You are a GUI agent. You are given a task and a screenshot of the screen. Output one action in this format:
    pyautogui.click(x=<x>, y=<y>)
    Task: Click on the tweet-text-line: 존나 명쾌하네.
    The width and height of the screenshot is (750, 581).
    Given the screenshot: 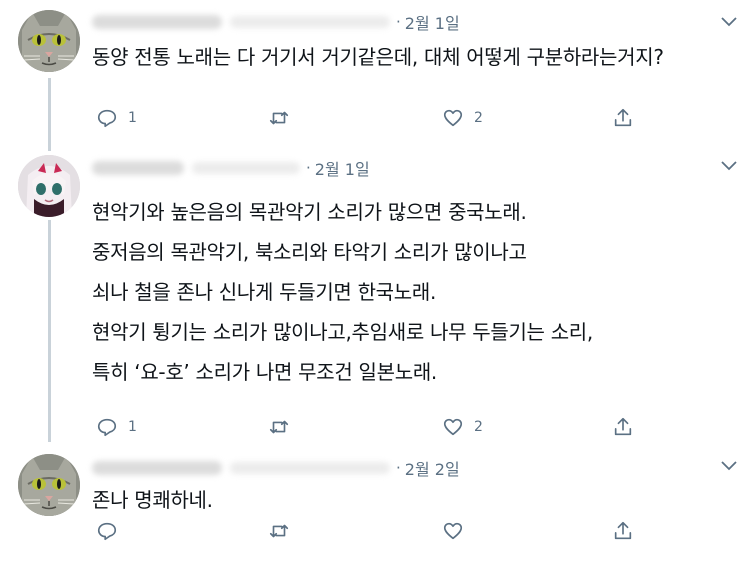 What is the action you would take?
    pyautogui.click(x=152, y=500)
    